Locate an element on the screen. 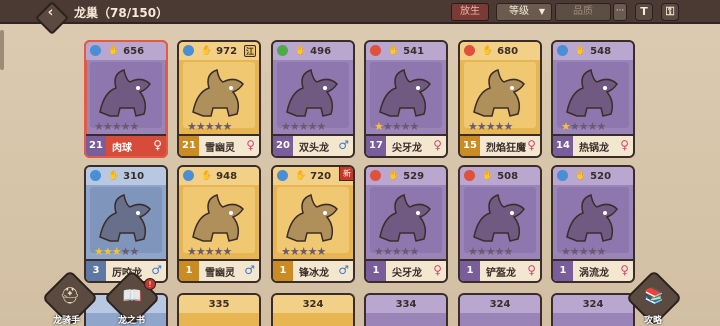 The width and height of the screenshot is (720, 326). fire-element-icon is located at coordinates (469, 50).